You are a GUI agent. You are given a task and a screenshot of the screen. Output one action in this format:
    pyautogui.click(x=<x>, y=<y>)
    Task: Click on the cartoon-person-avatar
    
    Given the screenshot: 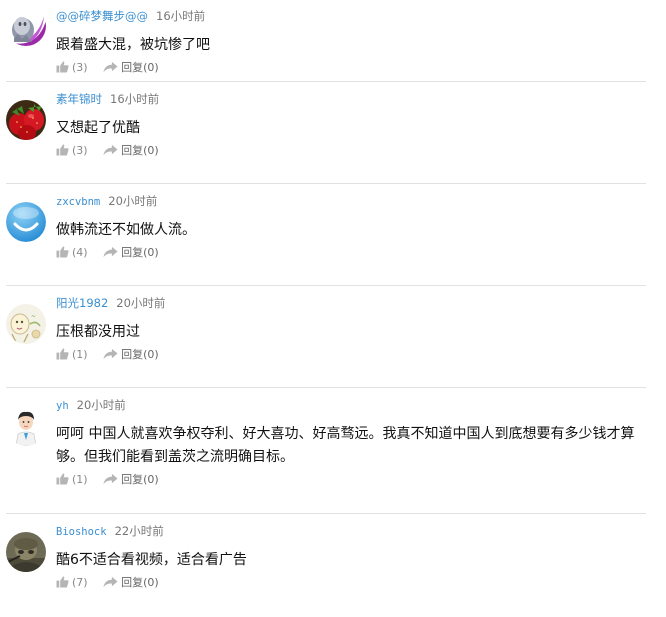 What is the action you would take?
    pyautogui.click(x=26, y=426)
    